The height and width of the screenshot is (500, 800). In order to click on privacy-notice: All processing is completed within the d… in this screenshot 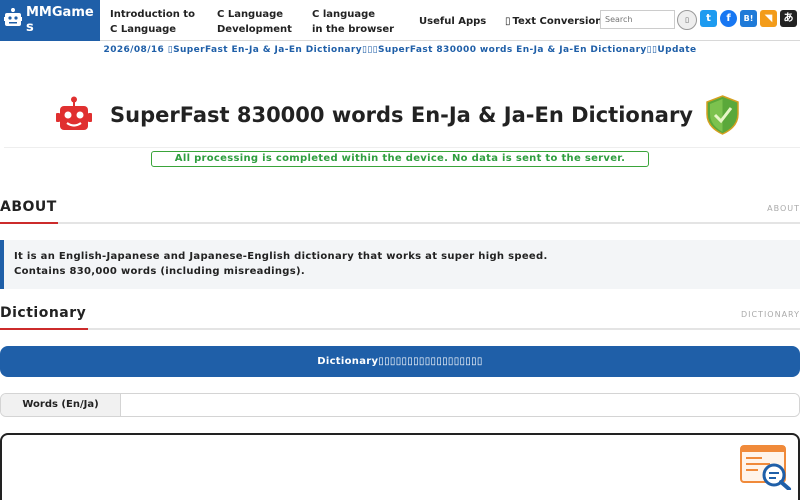, I will do `click(400, 159)`.